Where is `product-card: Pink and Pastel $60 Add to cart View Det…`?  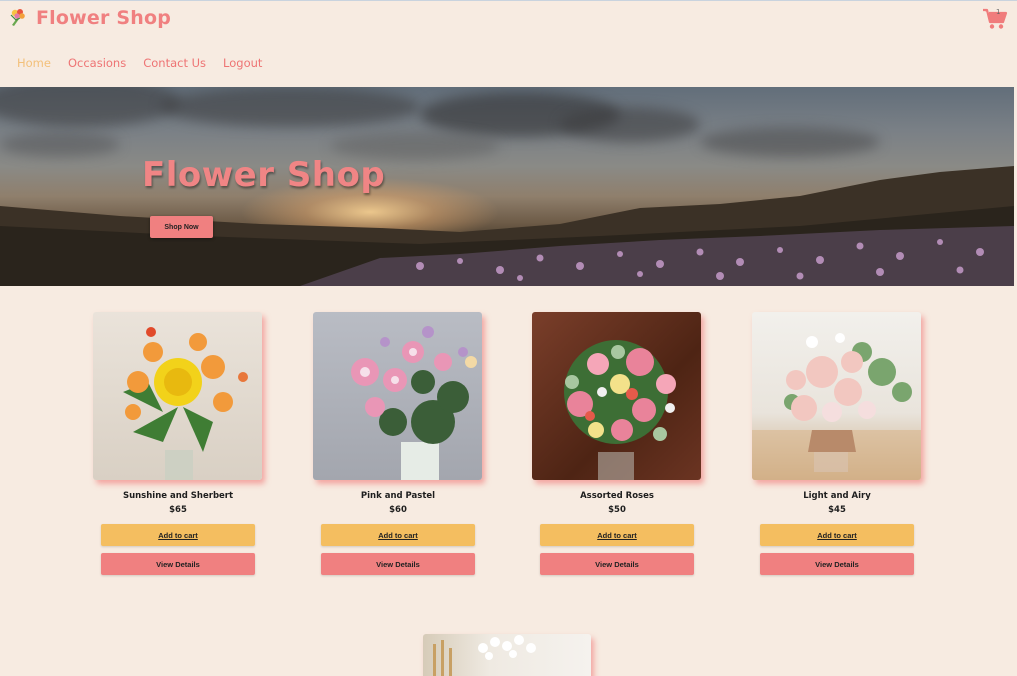
product-card: Pink and Pastel $60 Add to cart View Det… is located at coordinates (398, 443).